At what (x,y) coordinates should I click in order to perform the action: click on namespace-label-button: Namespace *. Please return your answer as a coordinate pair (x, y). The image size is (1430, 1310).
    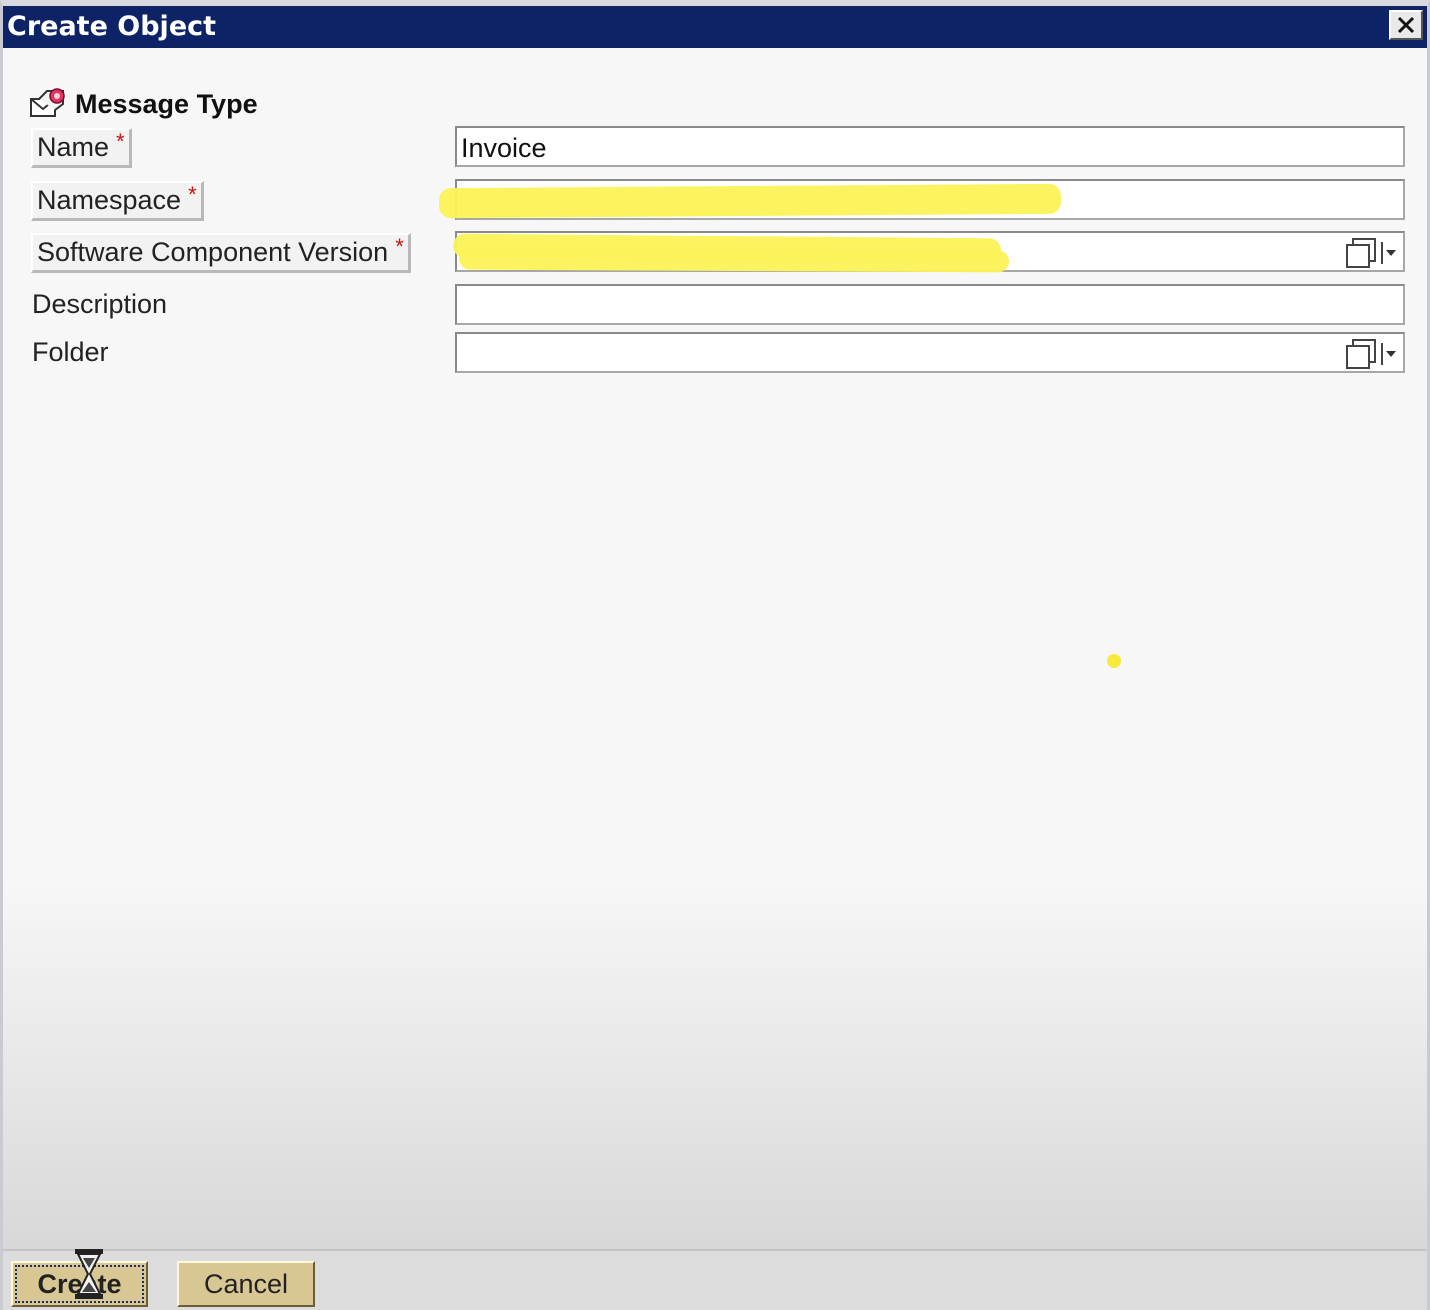
    Looking at the image, I should click on (117, 201).